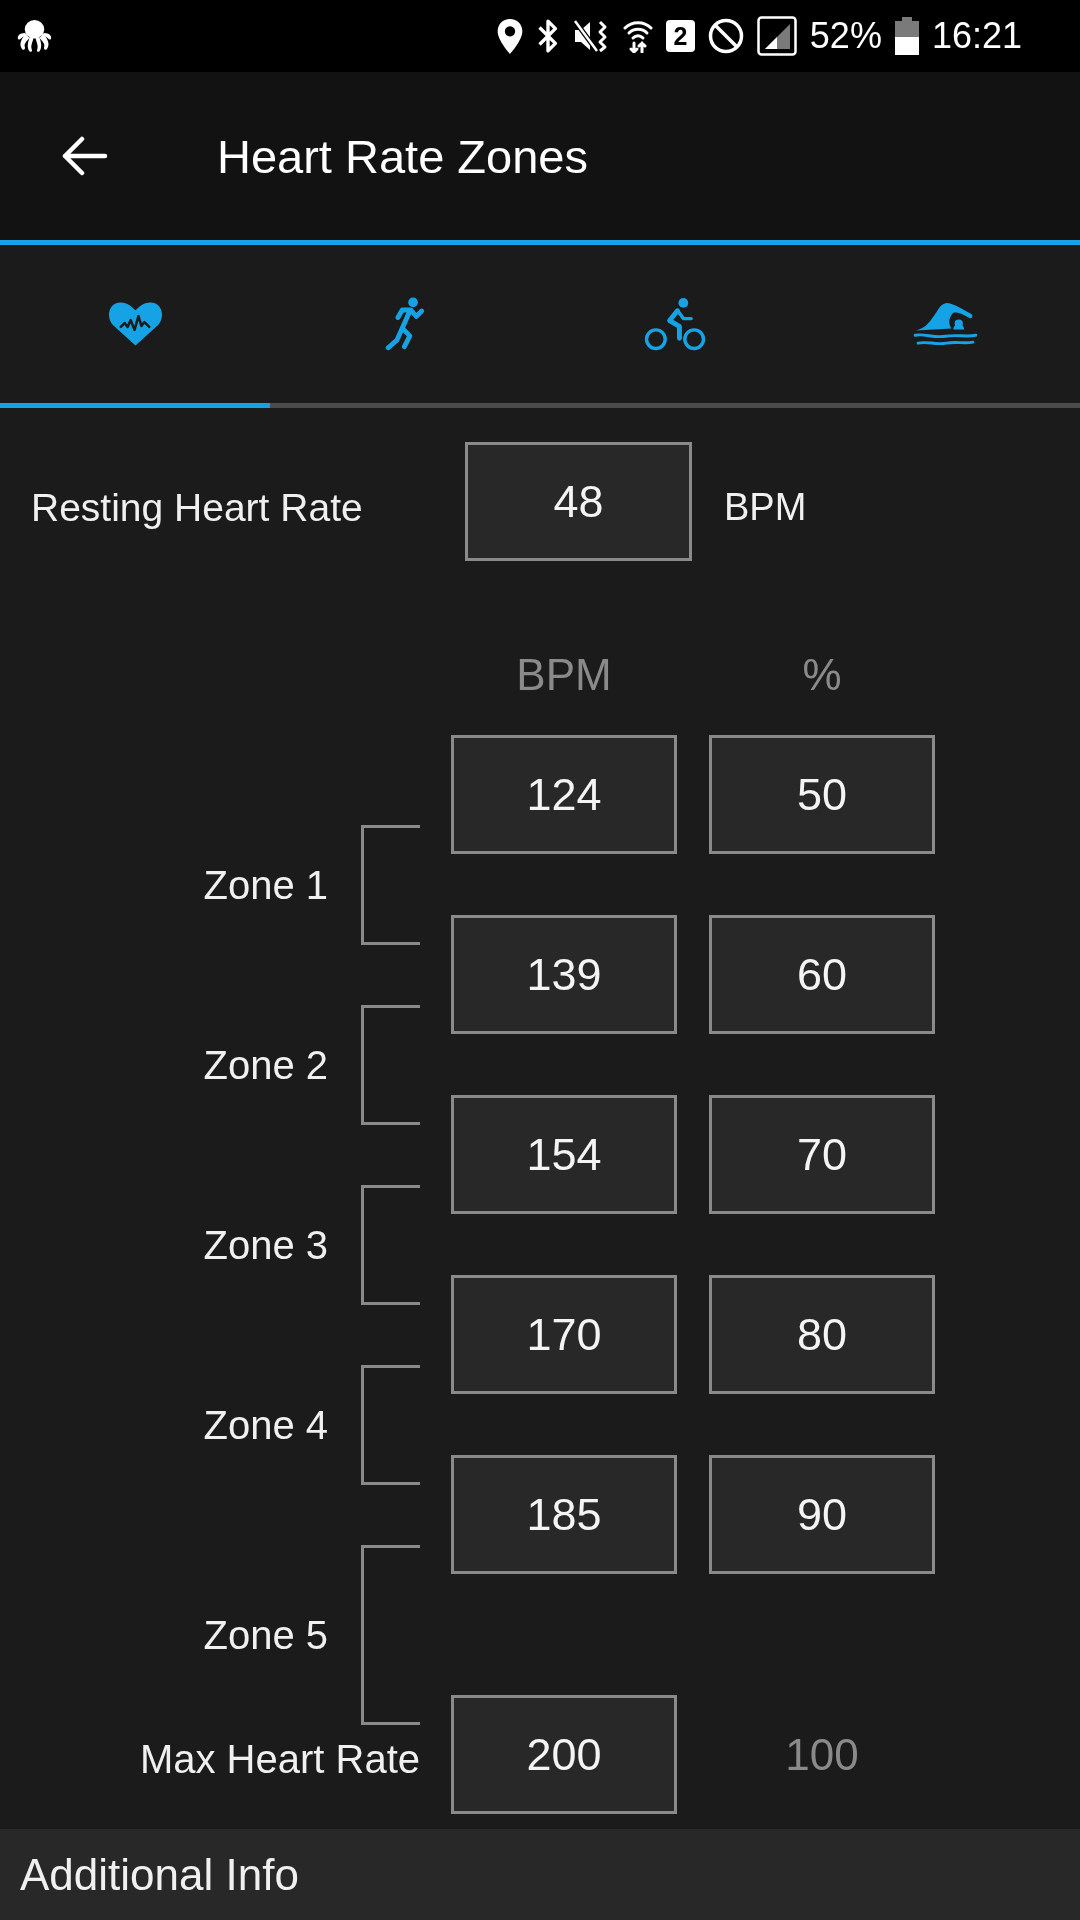  Describe the element at coordinates (725, 36) in the screenshot. I see `do-not-disturb-icon` at that location.